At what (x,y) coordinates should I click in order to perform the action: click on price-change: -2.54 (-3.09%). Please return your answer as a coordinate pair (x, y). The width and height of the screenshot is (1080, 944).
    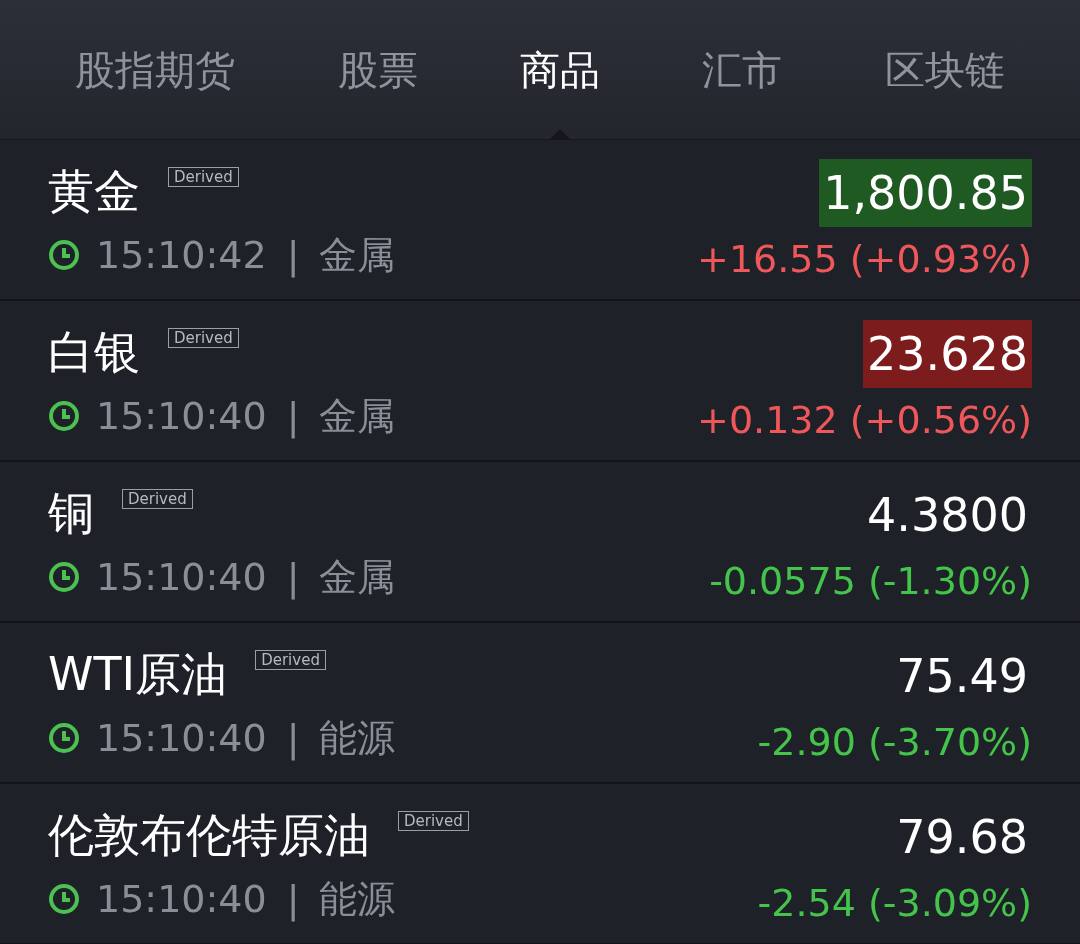
    Looking at the image, I should click on (894, 902).